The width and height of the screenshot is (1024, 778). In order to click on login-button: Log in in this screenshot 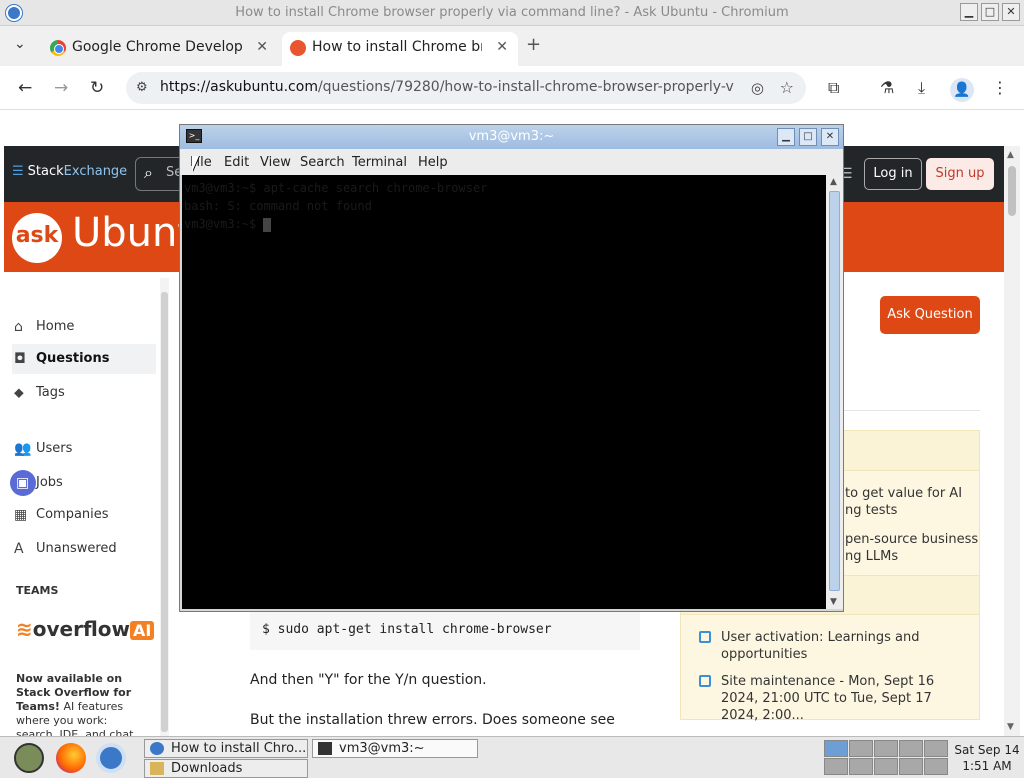, I will do `click(893, 174)`.